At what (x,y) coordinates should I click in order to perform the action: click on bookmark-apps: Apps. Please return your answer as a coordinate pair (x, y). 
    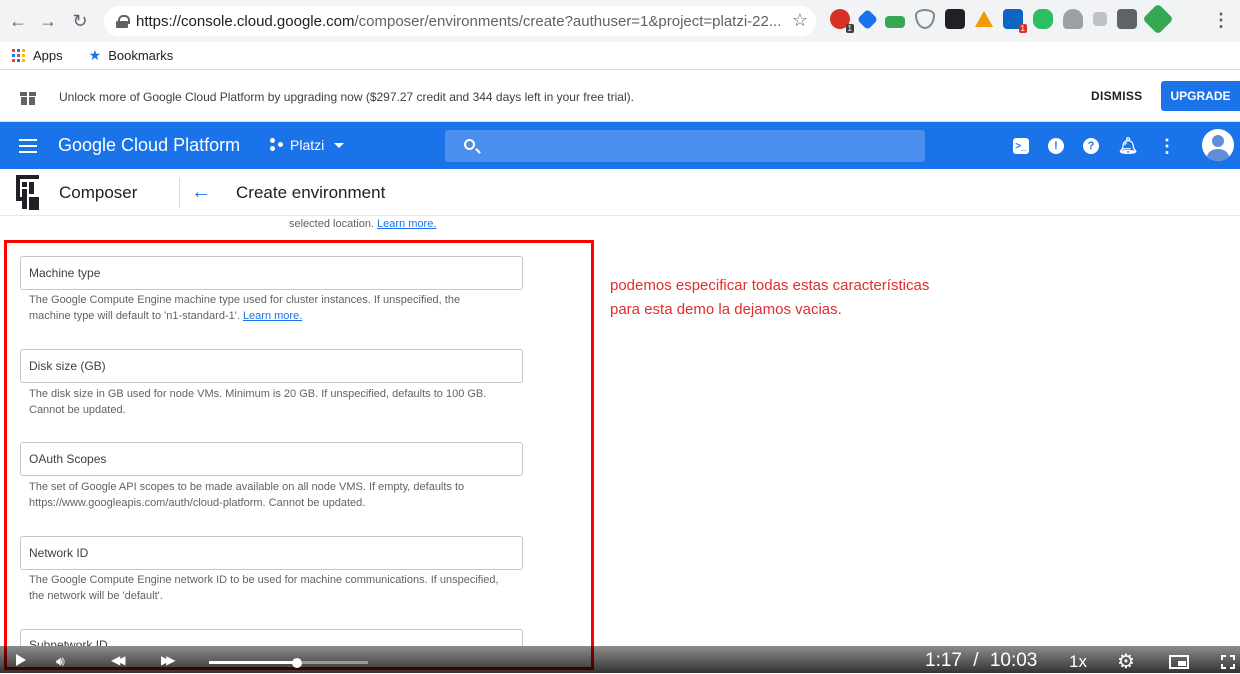
    Looking at the image, I should click on (37, 55).